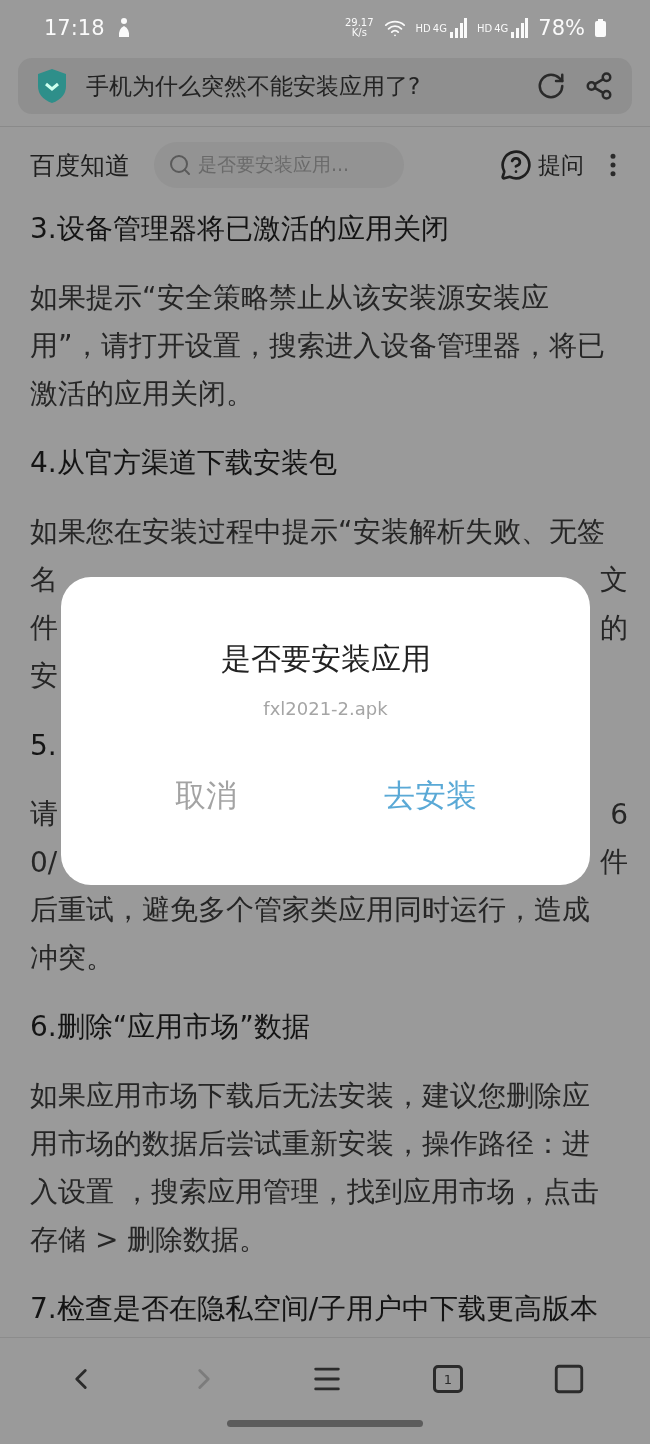 Image resolution: width=650 pixels, height=1444 pixels. I want to click on paragraph-line: 后重试，避免多个管家类应用同时运行，造成, so click(310, 910).